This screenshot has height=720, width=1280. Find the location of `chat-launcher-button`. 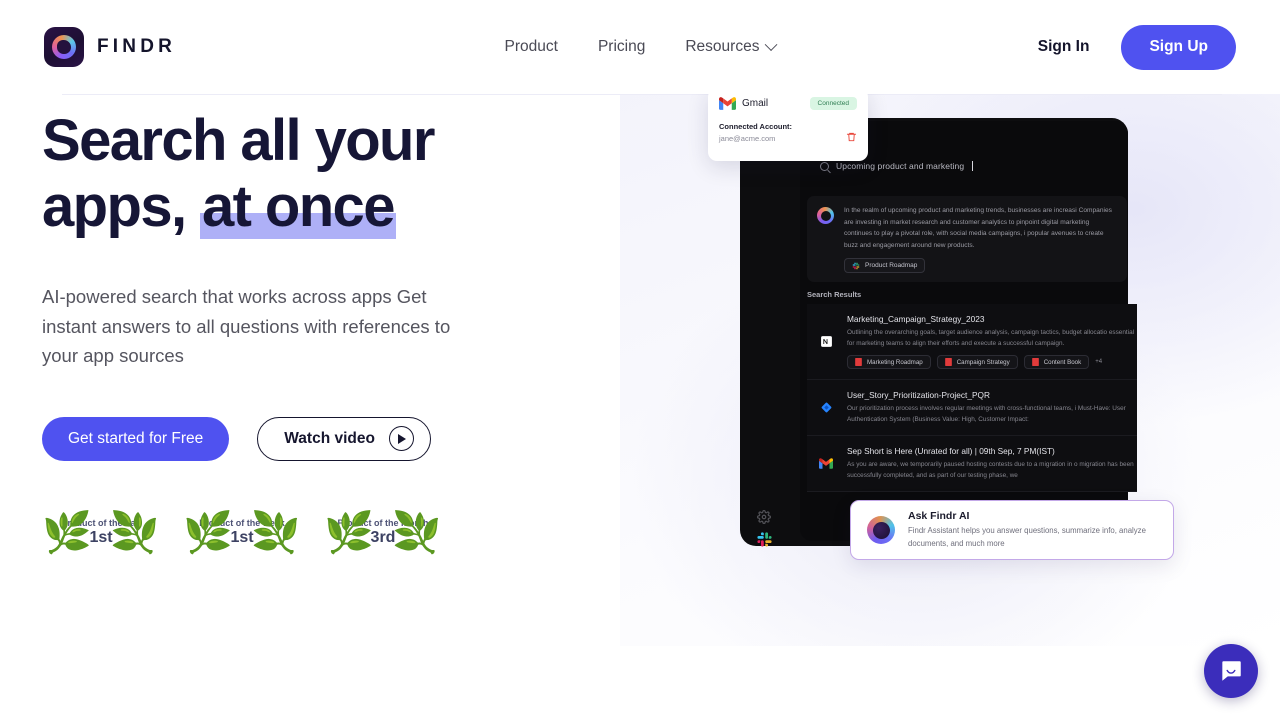

chat-launcher-button is located at coordinates (1231, 671).